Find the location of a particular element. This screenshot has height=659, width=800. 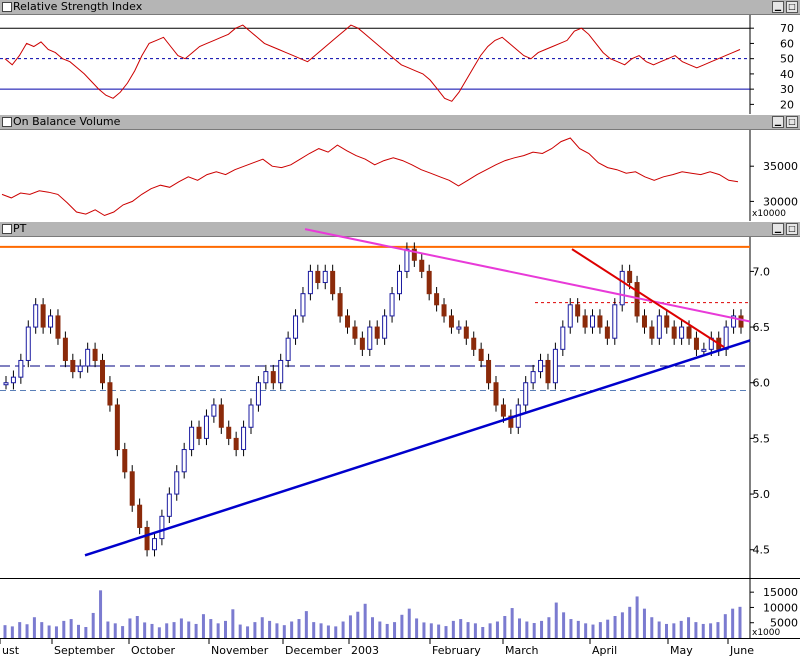

x-tick-label: May is located at coordinates (681, 650).